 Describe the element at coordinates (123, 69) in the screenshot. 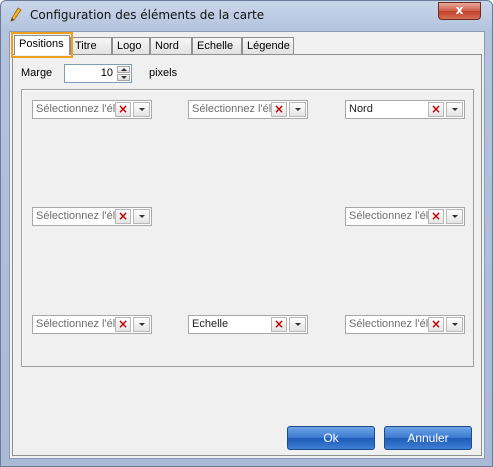

I see `stepper-up-icon` at that location.